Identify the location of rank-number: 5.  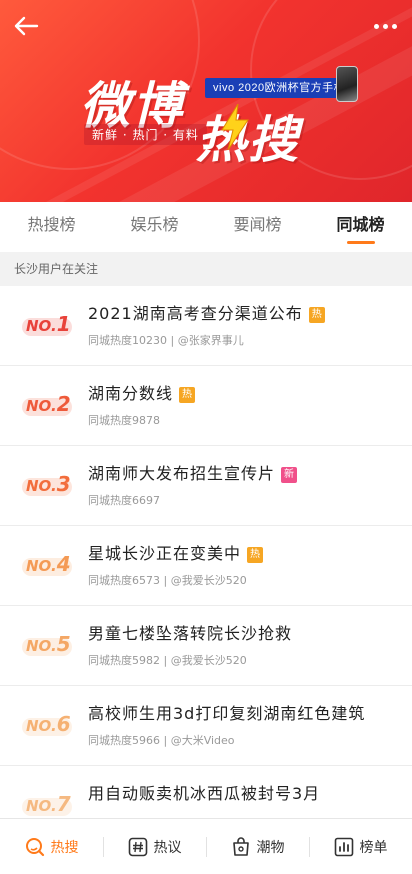
(63, 644).